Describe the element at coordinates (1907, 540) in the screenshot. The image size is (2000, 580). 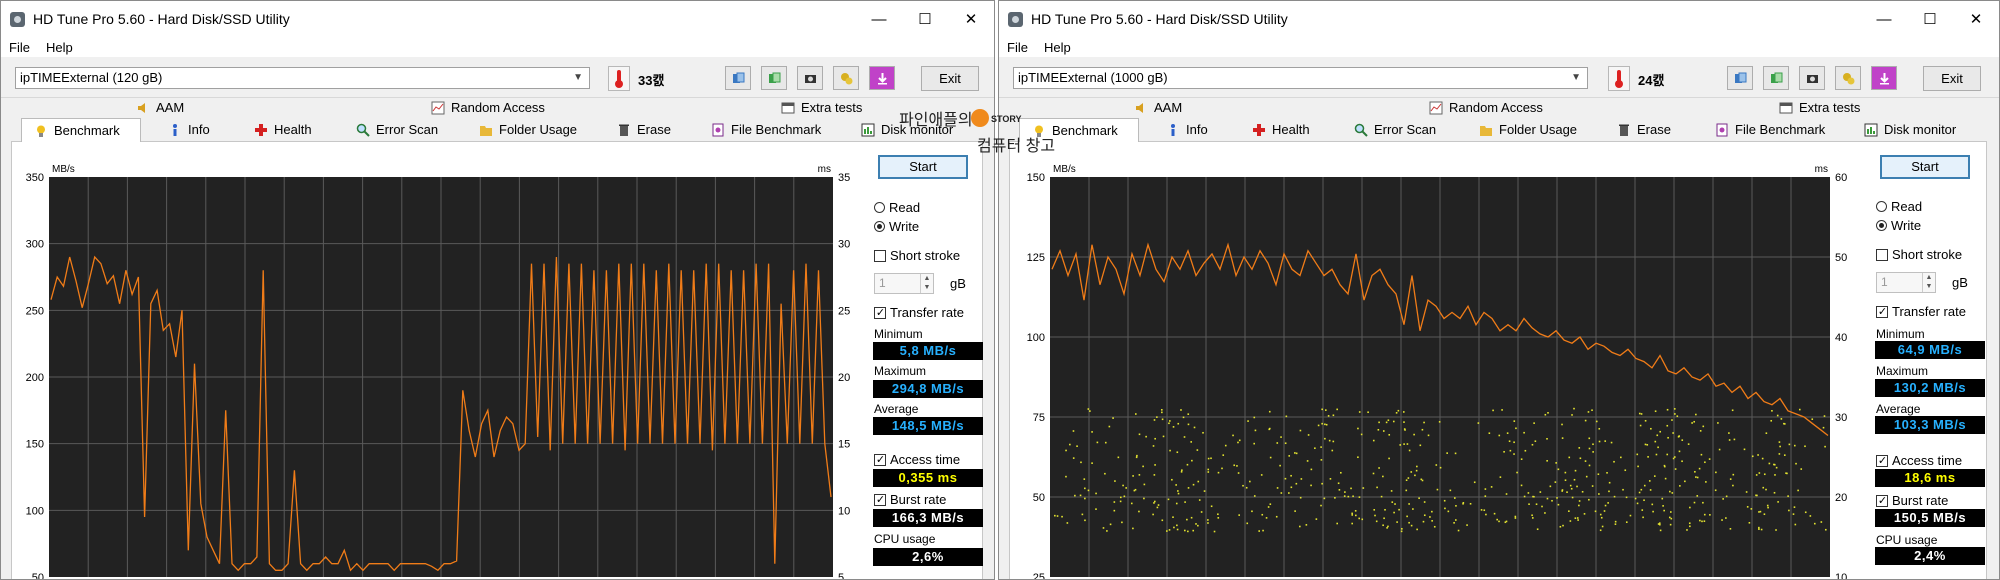
I see `cpu-usage-label: CPU usage` at that location.